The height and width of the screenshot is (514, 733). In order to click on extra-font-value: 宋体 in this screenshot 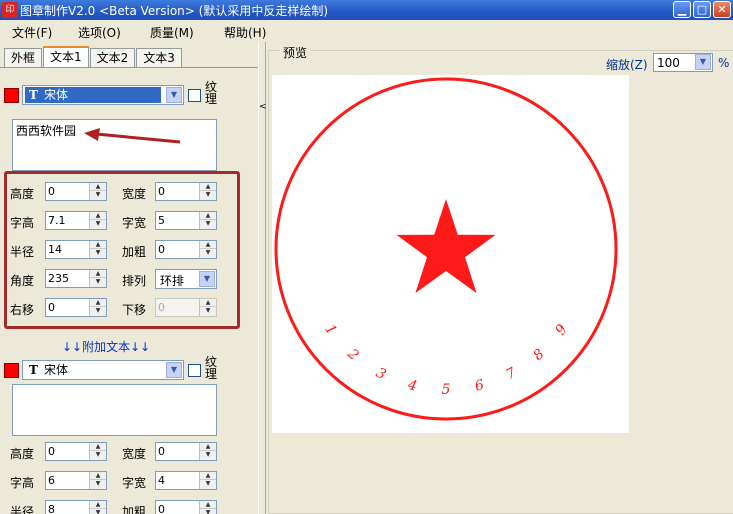, I will do `click(55, 370)`.